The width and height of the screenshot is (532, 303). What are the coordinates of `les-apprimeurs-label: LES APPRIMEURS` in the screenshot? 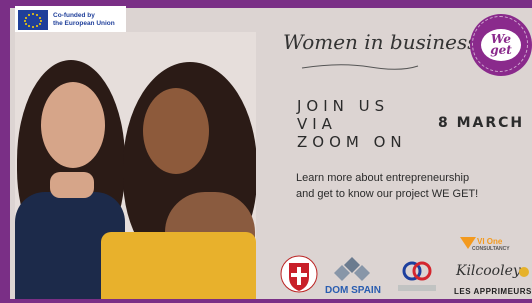 It's located at (493, 291).